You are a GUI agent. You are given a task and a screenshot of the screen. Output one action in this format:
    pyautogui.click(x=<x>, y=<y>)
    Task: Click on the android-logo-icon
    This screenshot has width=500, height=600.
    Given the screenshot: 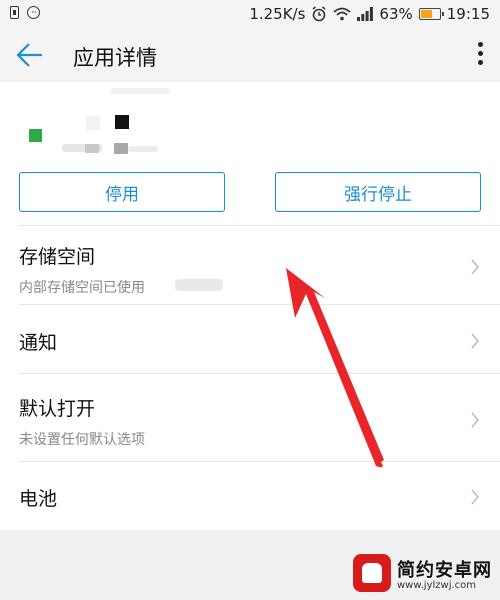 What is the action you would take?
    pyautogui.click(x=372, y=573)
    